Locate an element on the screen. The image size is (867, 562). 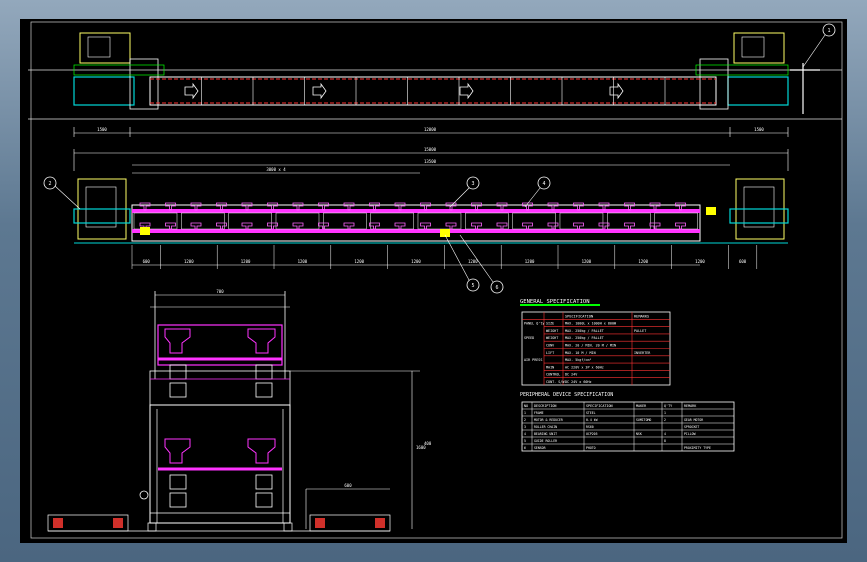
dim-side-7: 1200 is located at coordinates (530, 261).